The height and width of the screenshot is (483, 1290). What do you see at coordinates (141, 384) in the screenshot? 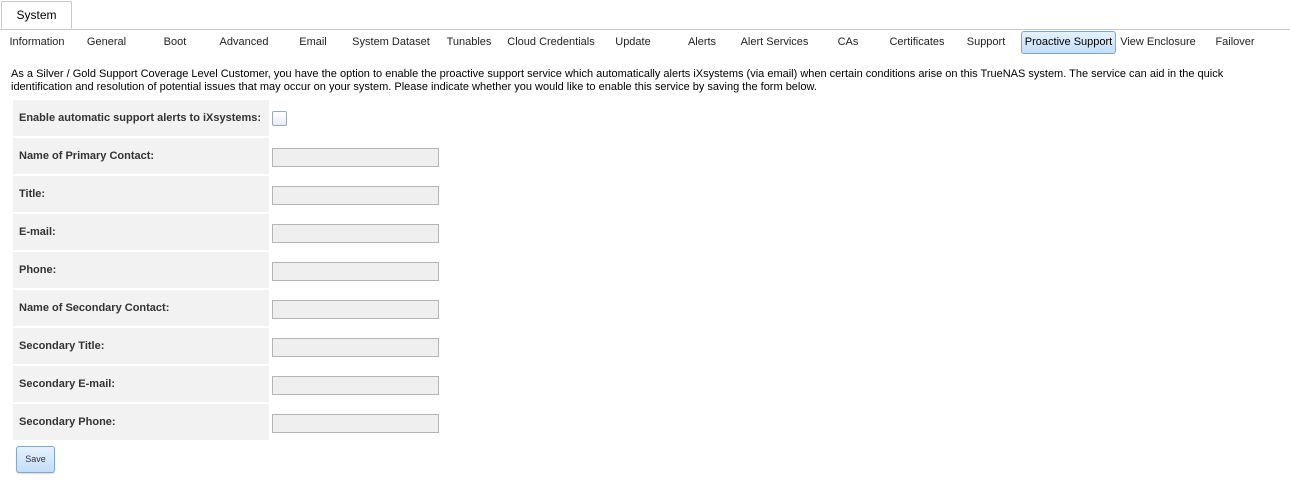
I see `form-row-secondary-email: Secondary E-mail:` at bounding box center [141, 384].